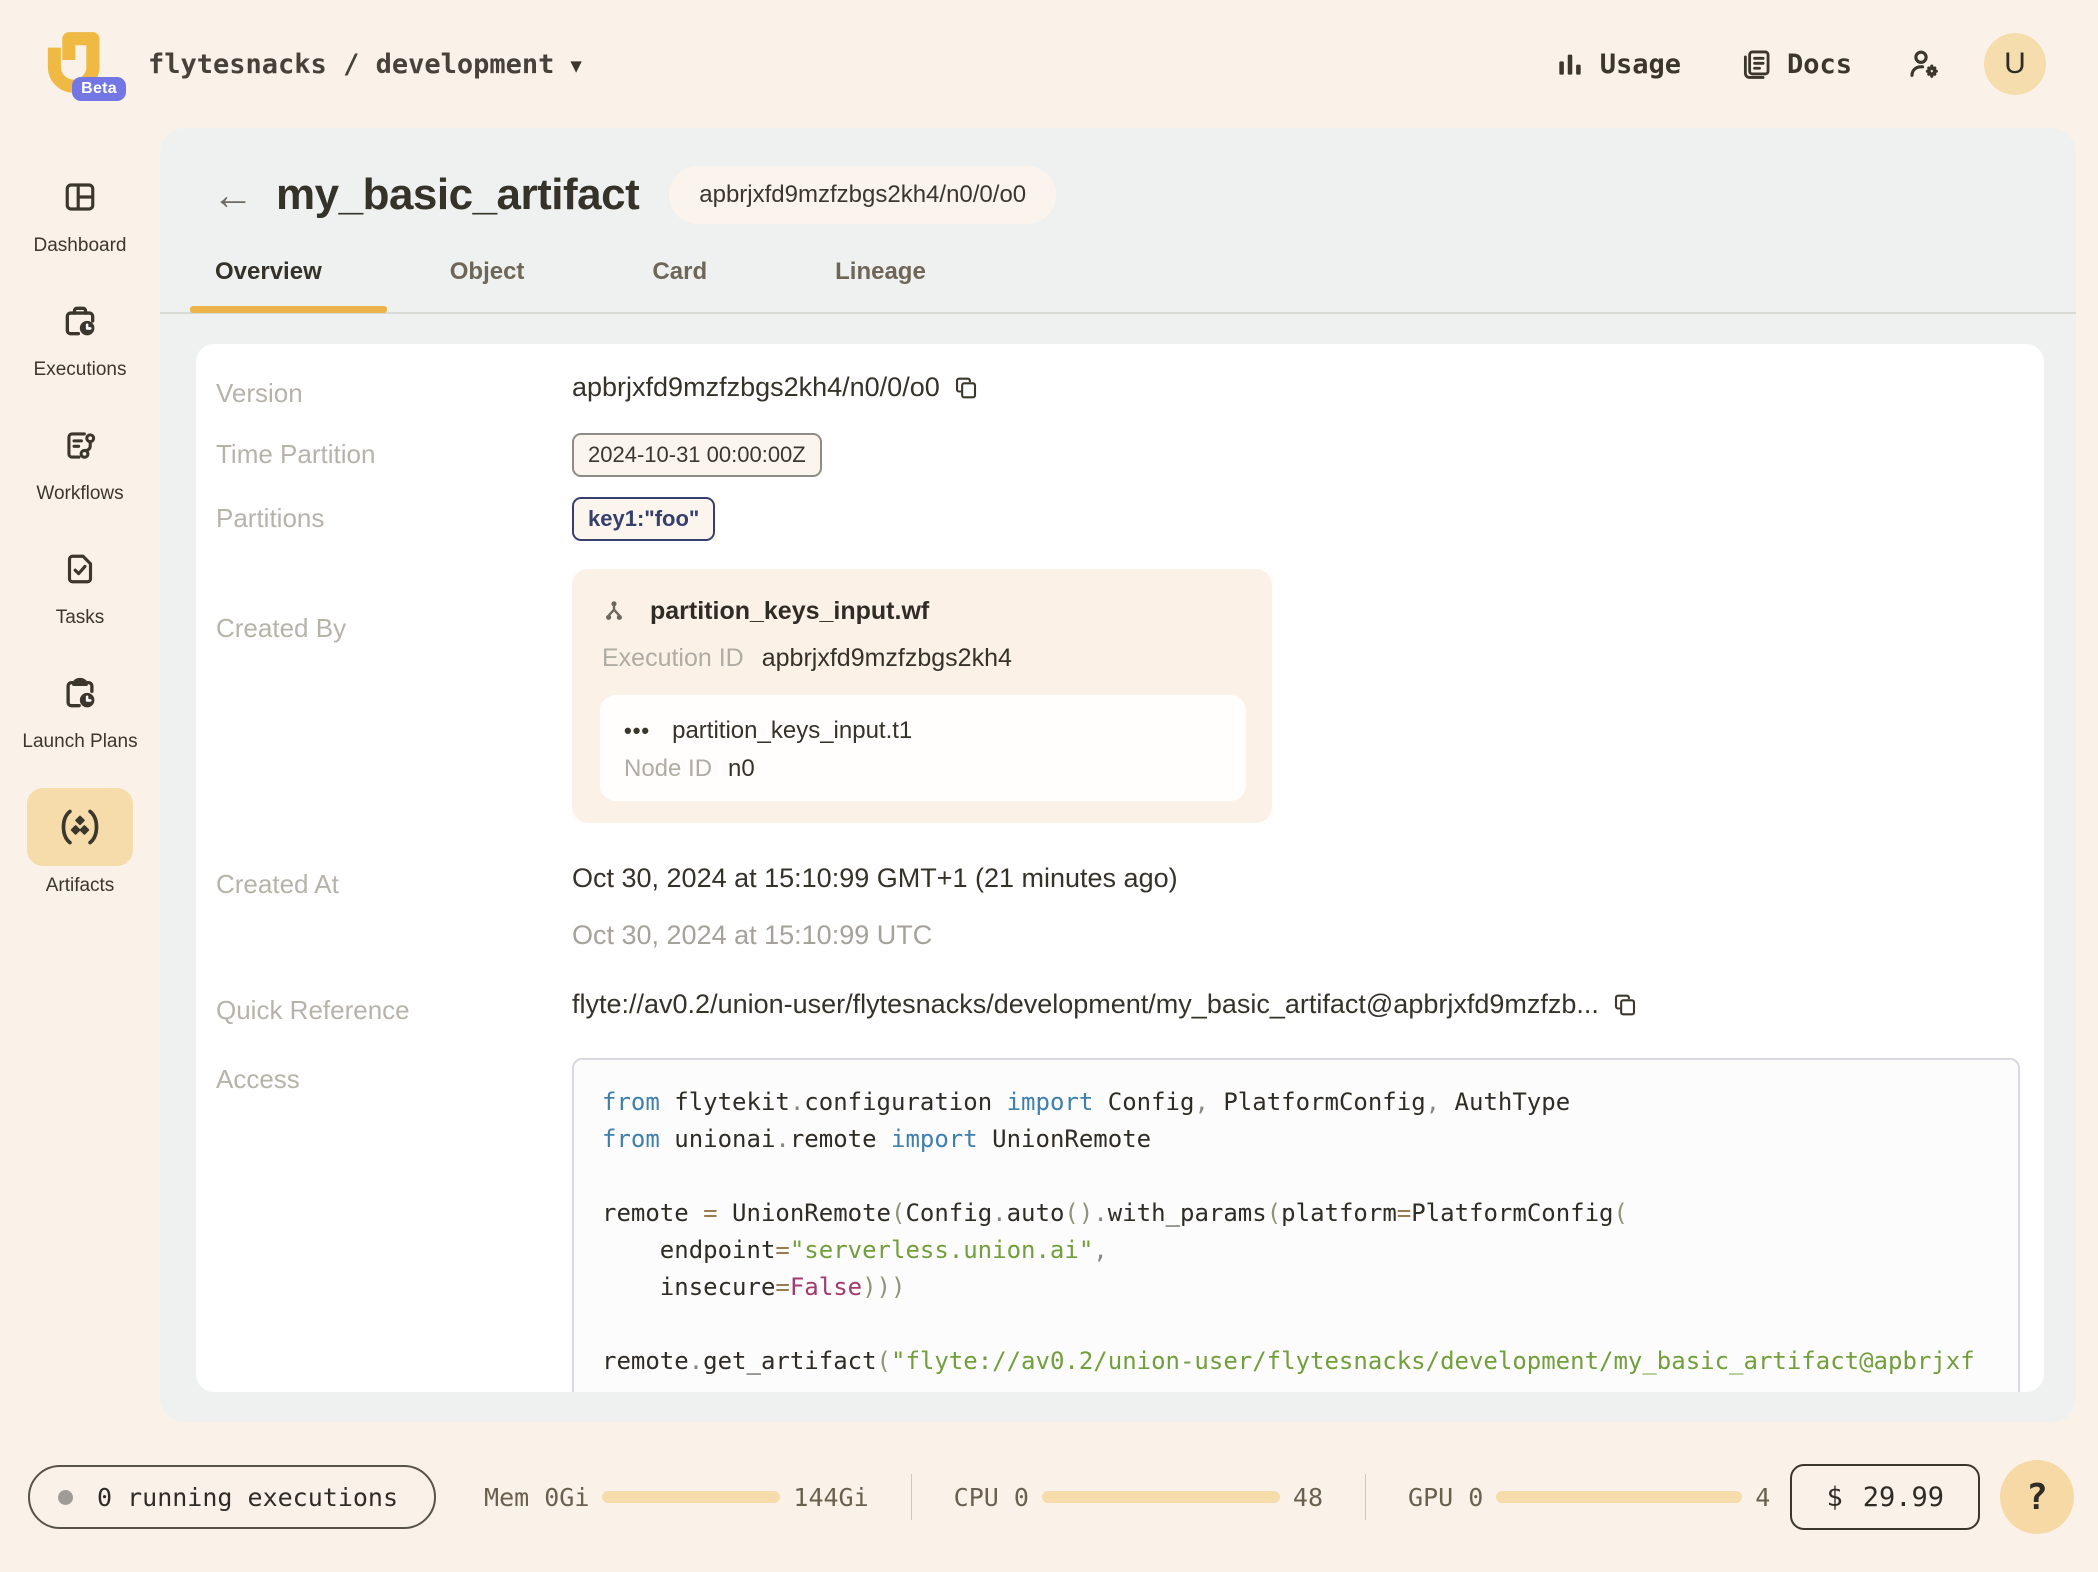 The image size is (2098, 1572). Describe the element at coordinates (80, 445) in the screenshot. I see `workflows-icon` at that location.